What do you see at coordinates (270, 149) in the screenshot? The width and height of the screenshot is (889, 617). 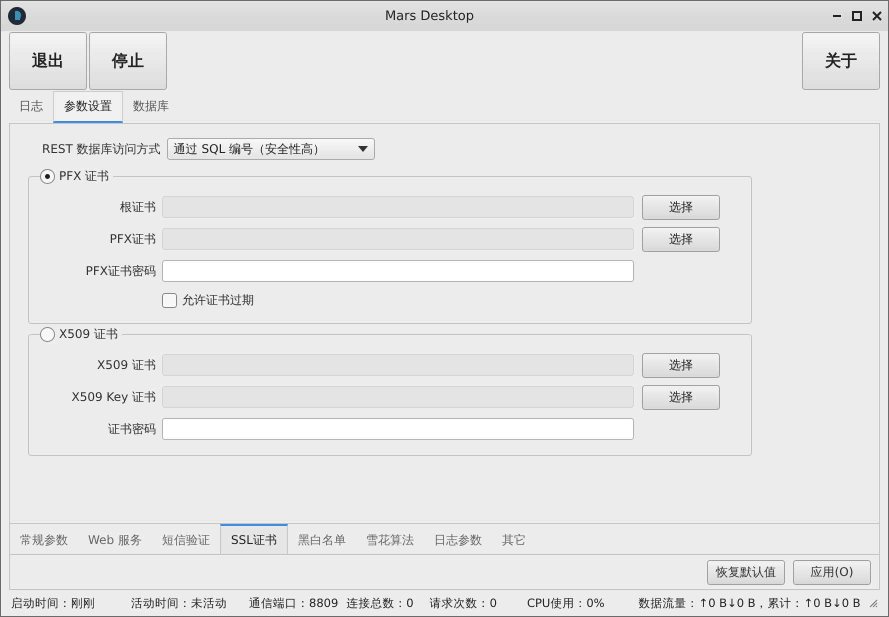 I see `access-mode-dropdown: 通过 SQL 编号（安全性高）` at bounding box center [270, 149].